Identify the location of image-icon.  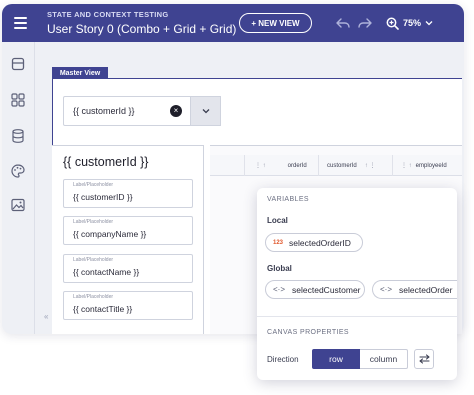
(18, 205).